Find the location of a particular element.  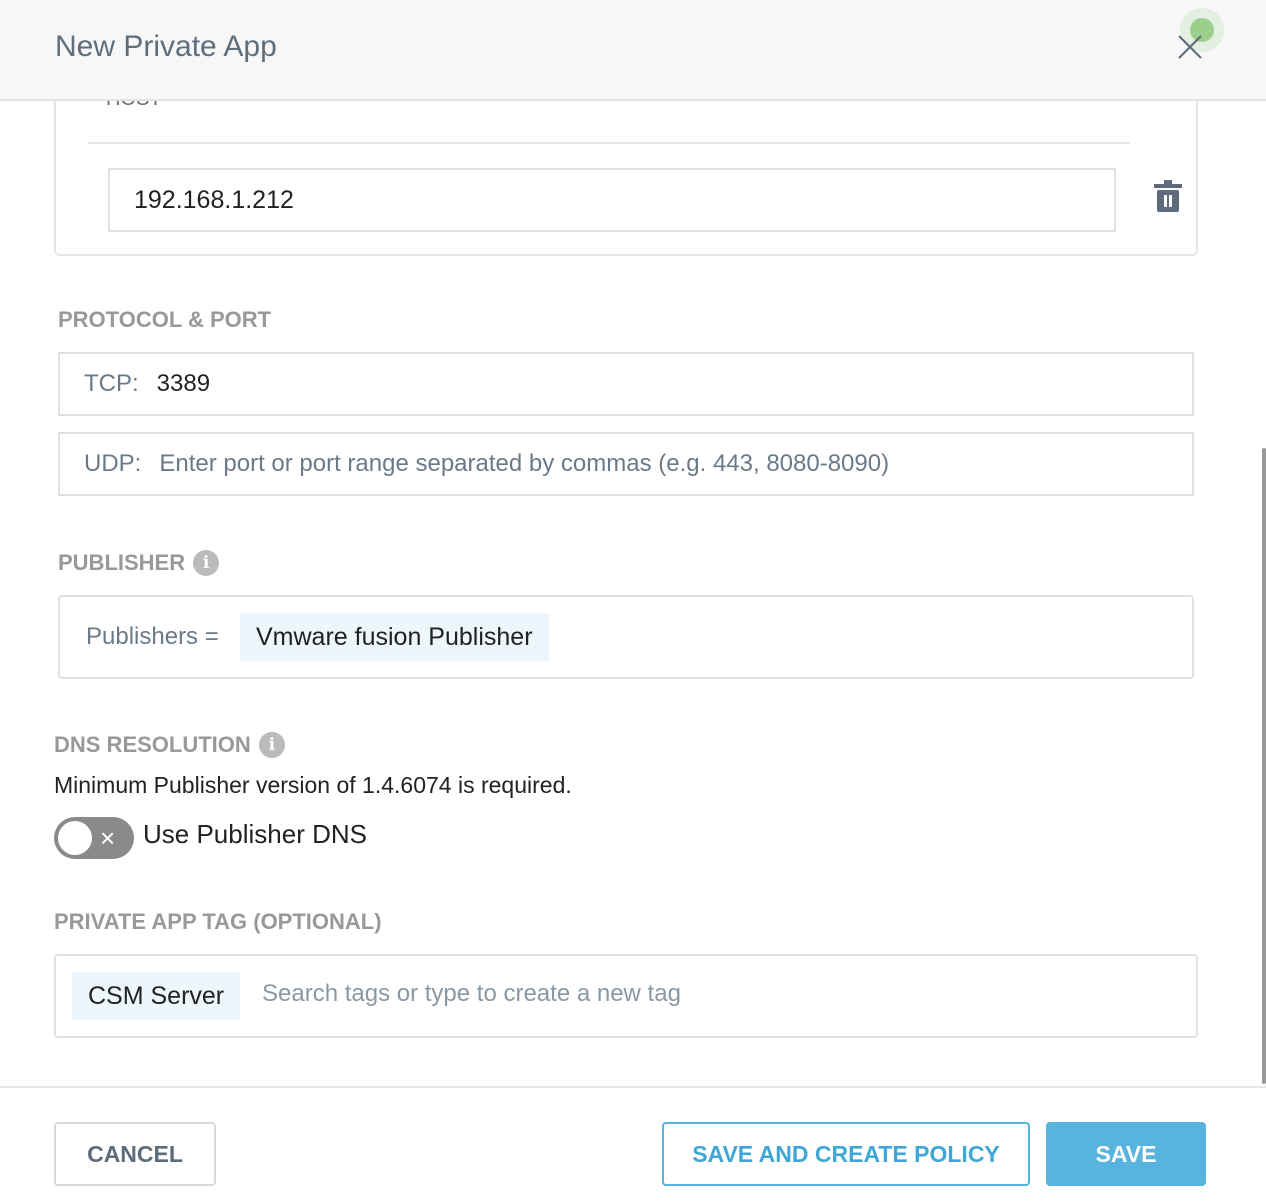

publisher-heading: PUBLISHER i is located at coordinates (139, 563).